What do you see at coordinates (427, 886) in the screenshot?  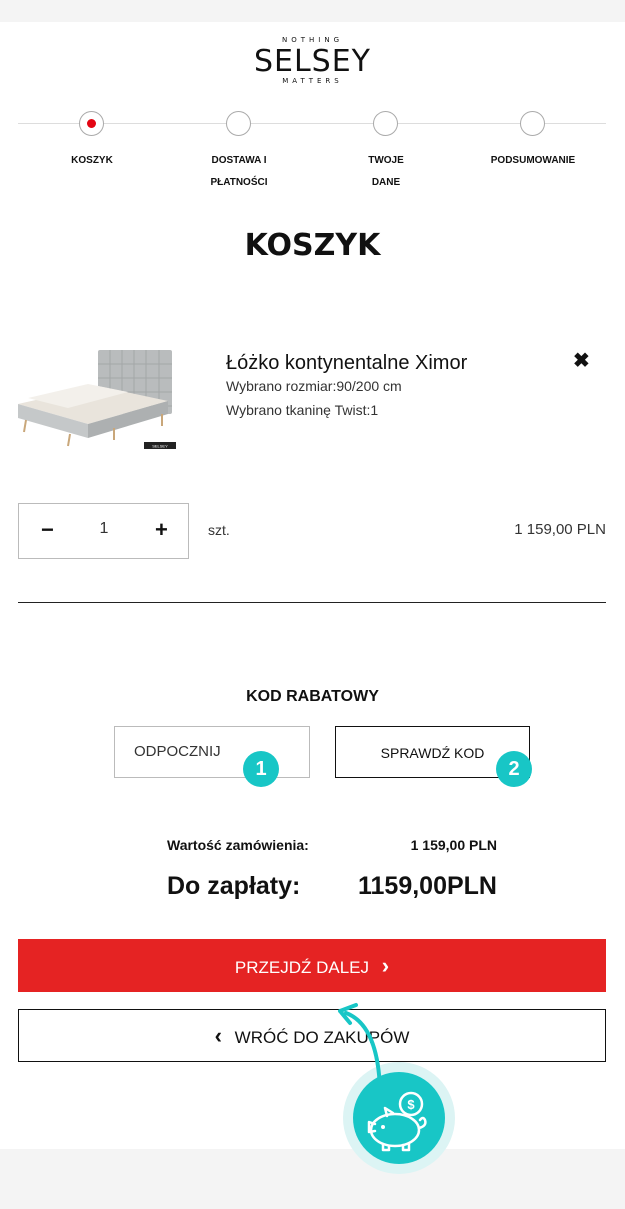 I see `to-pay-value: 1159,00PLN` at bounding box center [427, 886].